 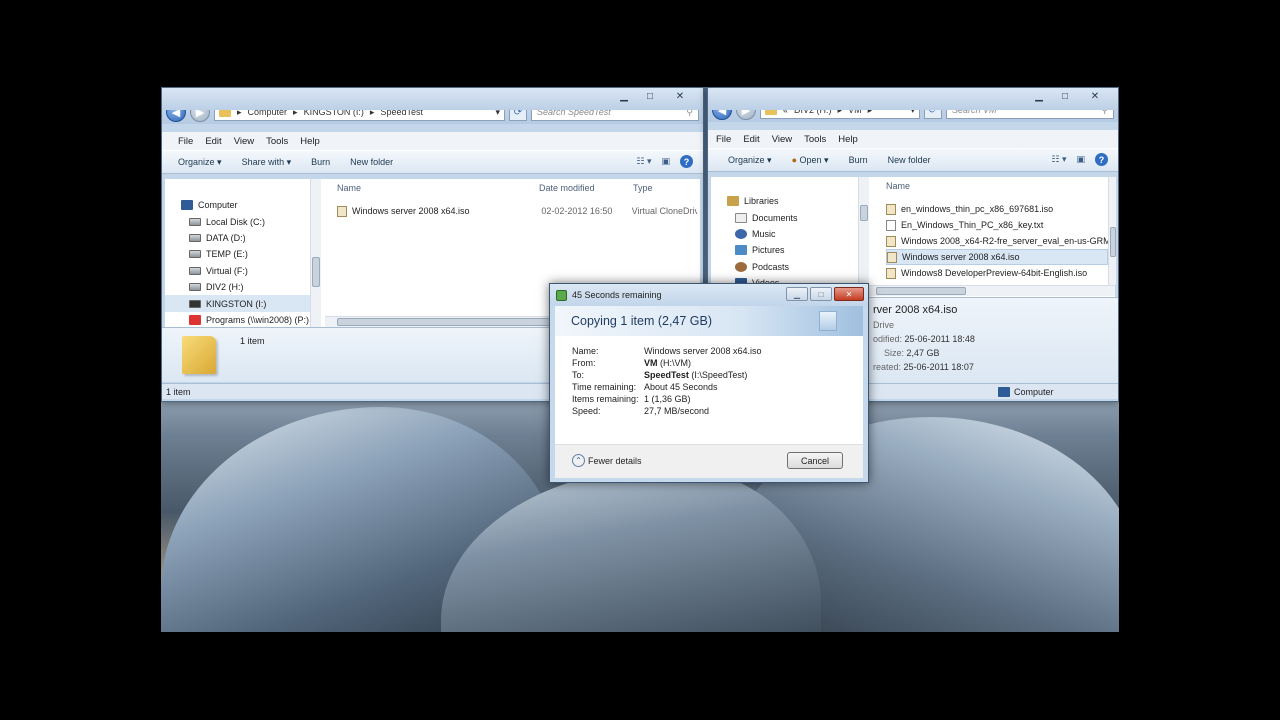 I want to click on nav-pictures: Pictures, so click(x=785, y=250).